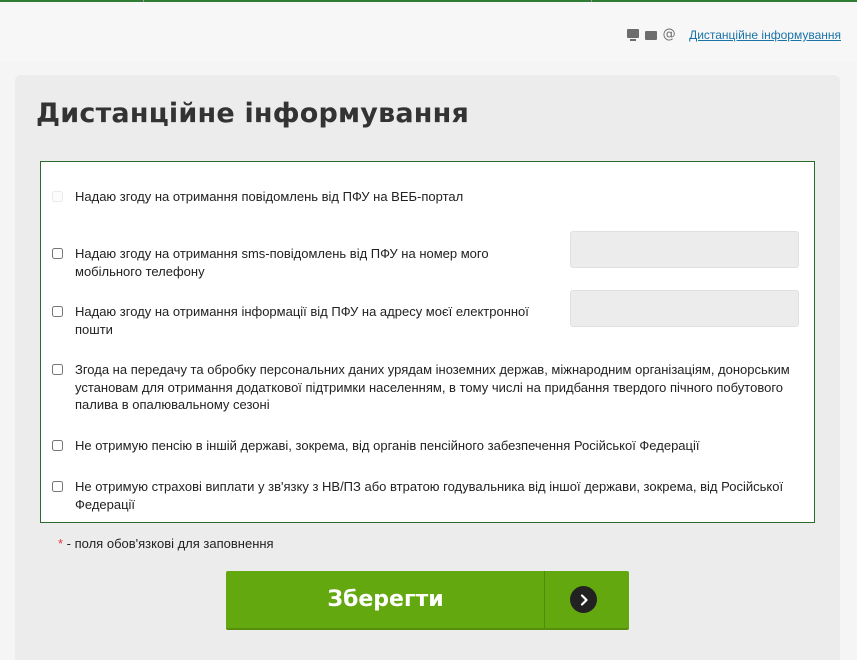 The width and height of the screenshot is (857, 660). What do you see at coordinates (253, 113) in the screenshot?
I see `page-title: Дистанційне інформування` at bounding box center [253, 113].